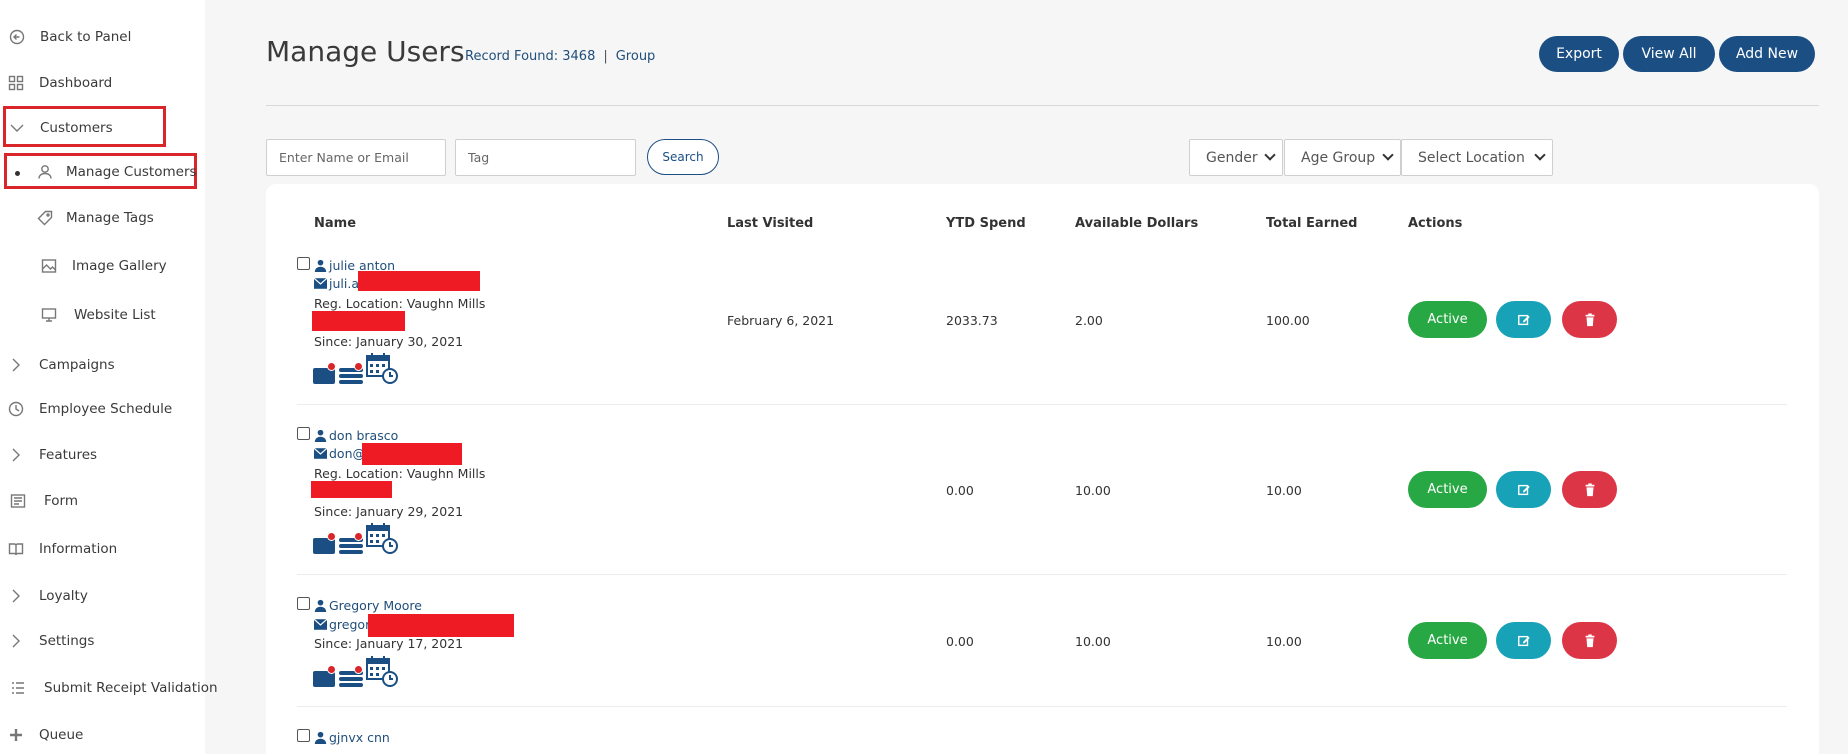 The image size is (1848, 754). What do you see at coordinates (389, 341) in the screenshot?
I see `user-since: Since: January 30, 2021` at bounding box center [389, 341].